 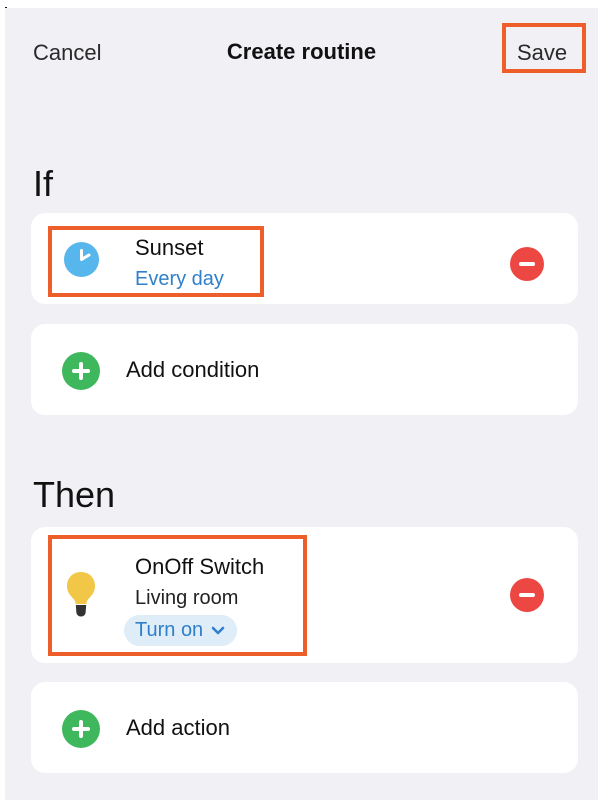 I want to click on turn-on-label: Turn on, so click(x=169, y=630).